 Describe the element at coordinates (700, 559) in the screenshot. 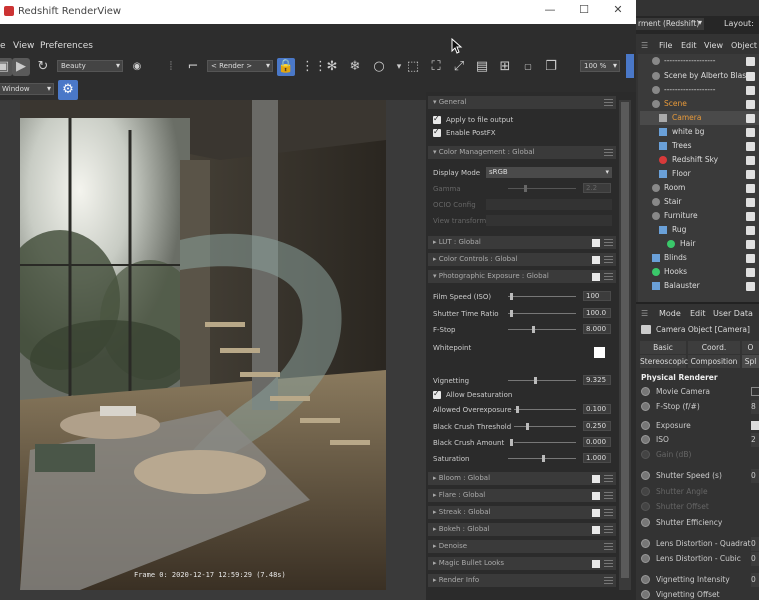

I see `prop-lens-distortion-cubic: Lens Distortion - Cubic 0` at that location.